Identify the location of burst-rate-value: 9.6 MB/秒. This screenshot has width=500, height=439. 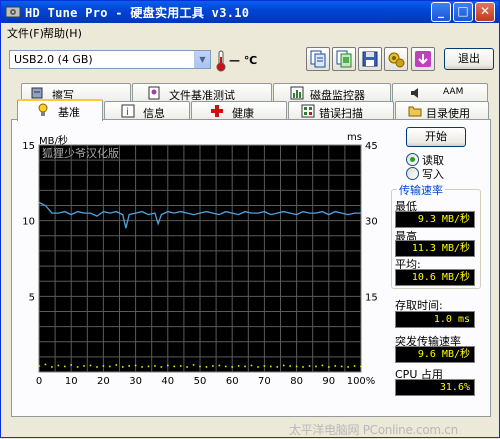
(435, 354).